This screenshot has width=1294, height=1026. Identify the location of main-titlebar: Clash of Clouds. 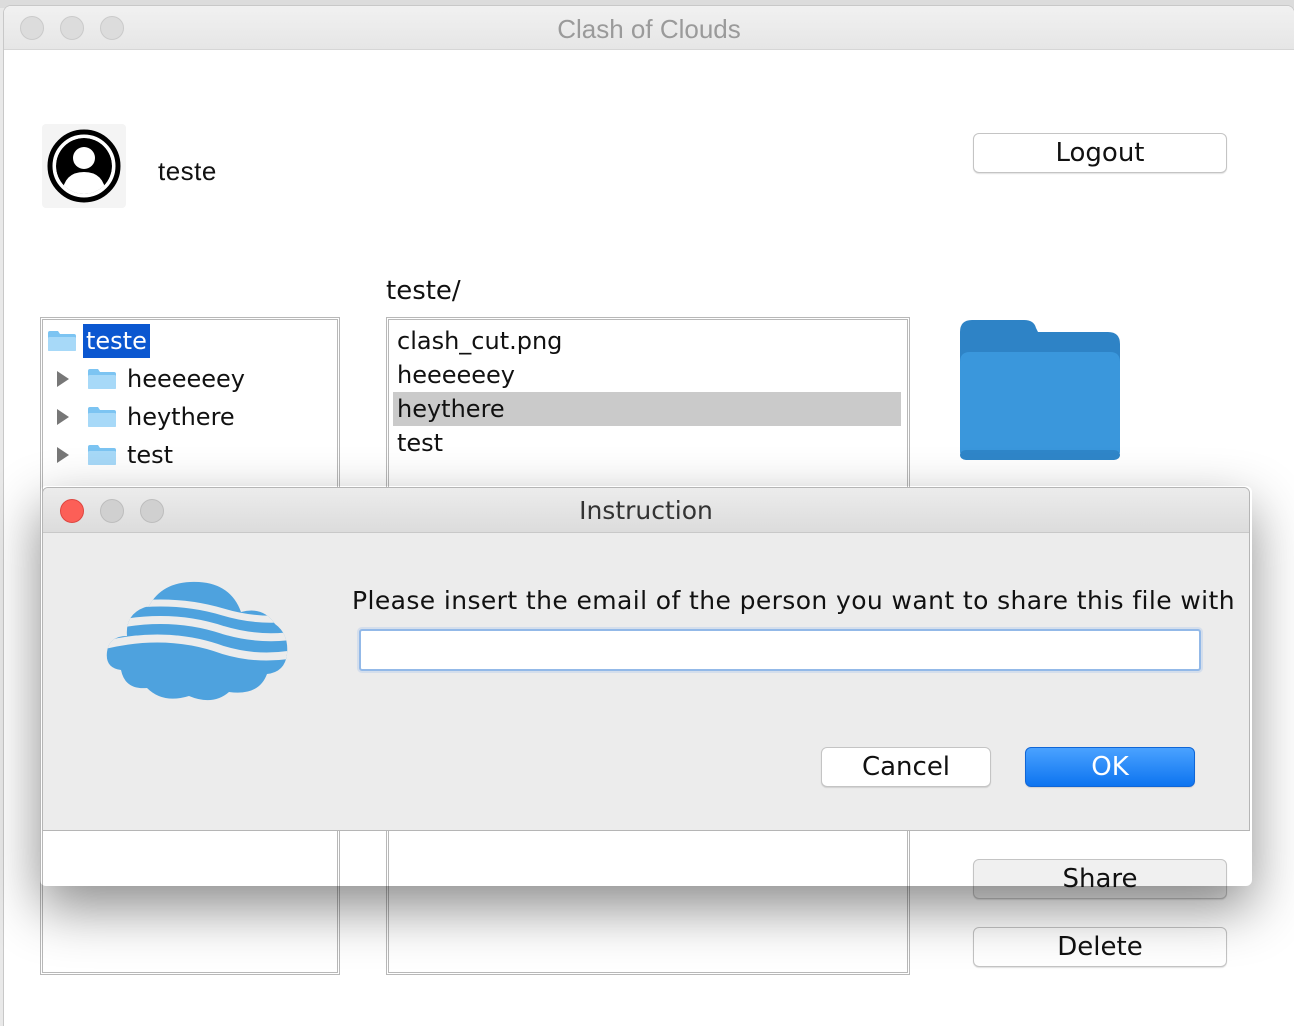
(649, 28).